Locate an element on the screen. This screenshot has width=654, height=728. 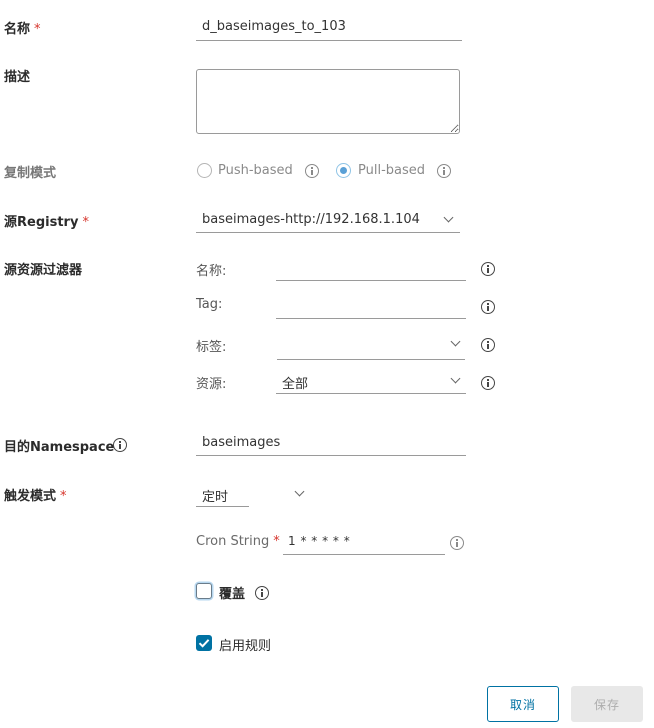
pull-based-radio is located at coordinates (343, 170).